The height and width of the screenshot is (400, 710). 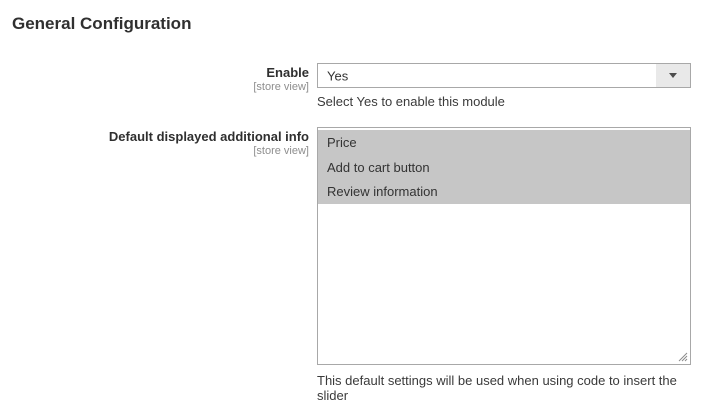 What do you see at coordinates (160, 86) in the screenshot?
I see `enable-label-block: Enable [store view]` at bounding box center [160, 86].